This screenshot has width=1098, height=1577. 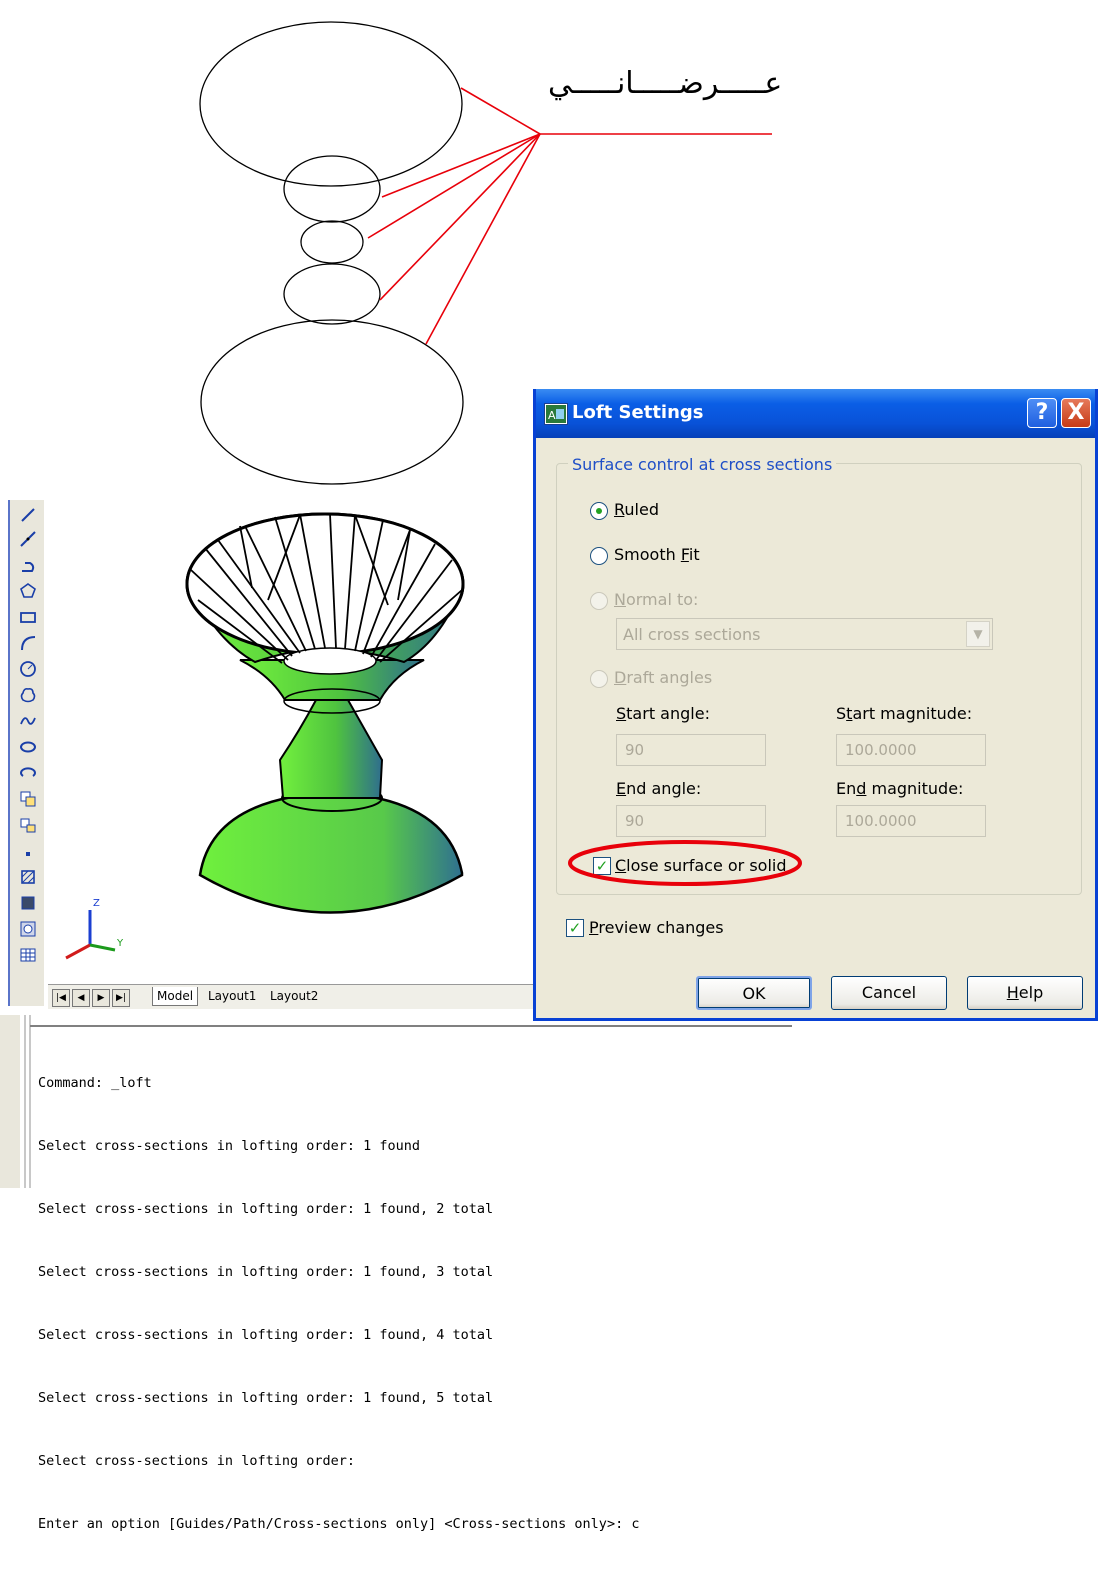 I want to click on gradient-icon, so click(x=28, y=903).